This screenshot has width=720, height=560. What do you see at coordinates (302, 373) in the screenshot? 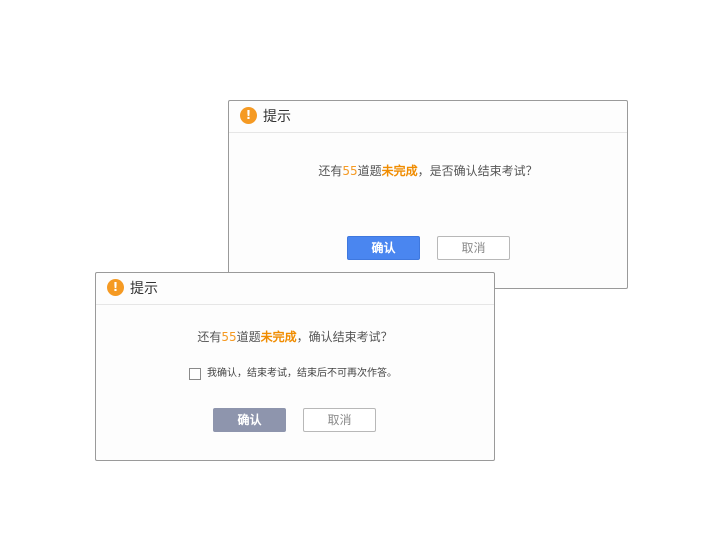
I see `acknowledge-label: 我确认，结束考试，结束后不可再次作答。` at bounding box center [302, 373].